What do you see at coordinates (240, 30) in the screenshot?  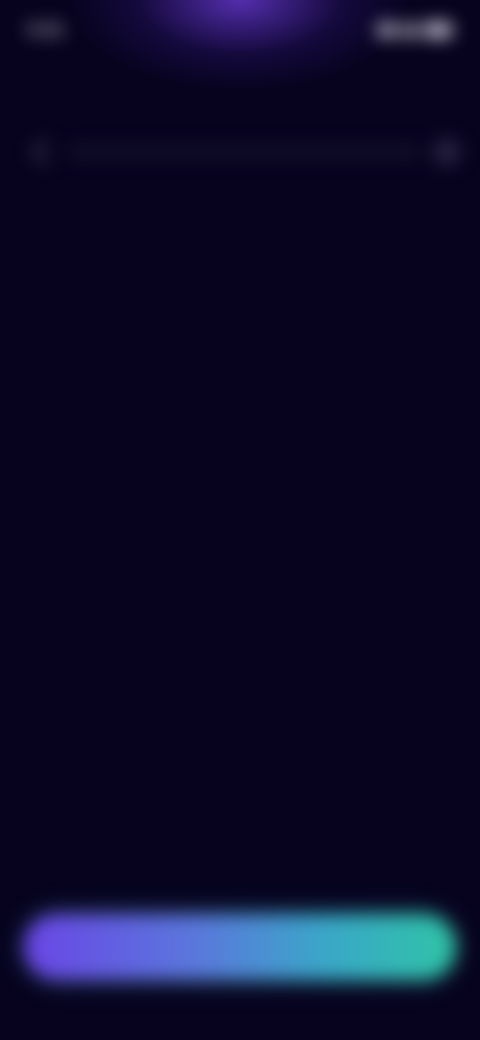 I see `status-bar: 9:41` at bounding box center [240, 30].